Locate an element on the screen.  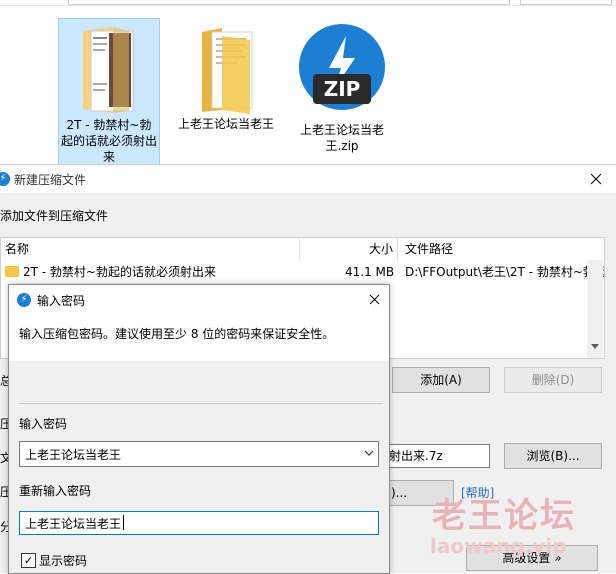
column-header-path: 文件路径 is located at coordinates (429, 249).